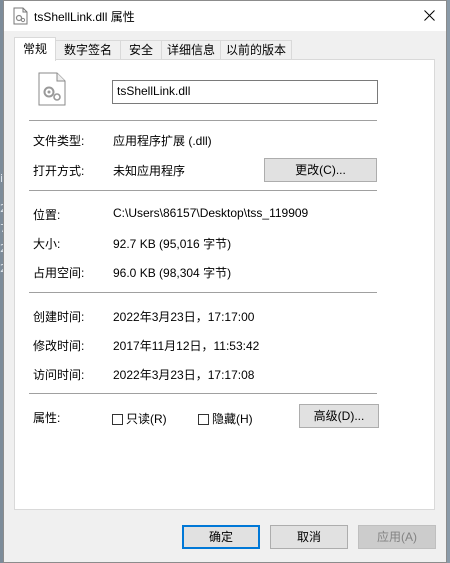 This screenshot has width=450, height=563. I want to click on file-type-value: 应用程序扩展 (.dll), so click(162, 141).